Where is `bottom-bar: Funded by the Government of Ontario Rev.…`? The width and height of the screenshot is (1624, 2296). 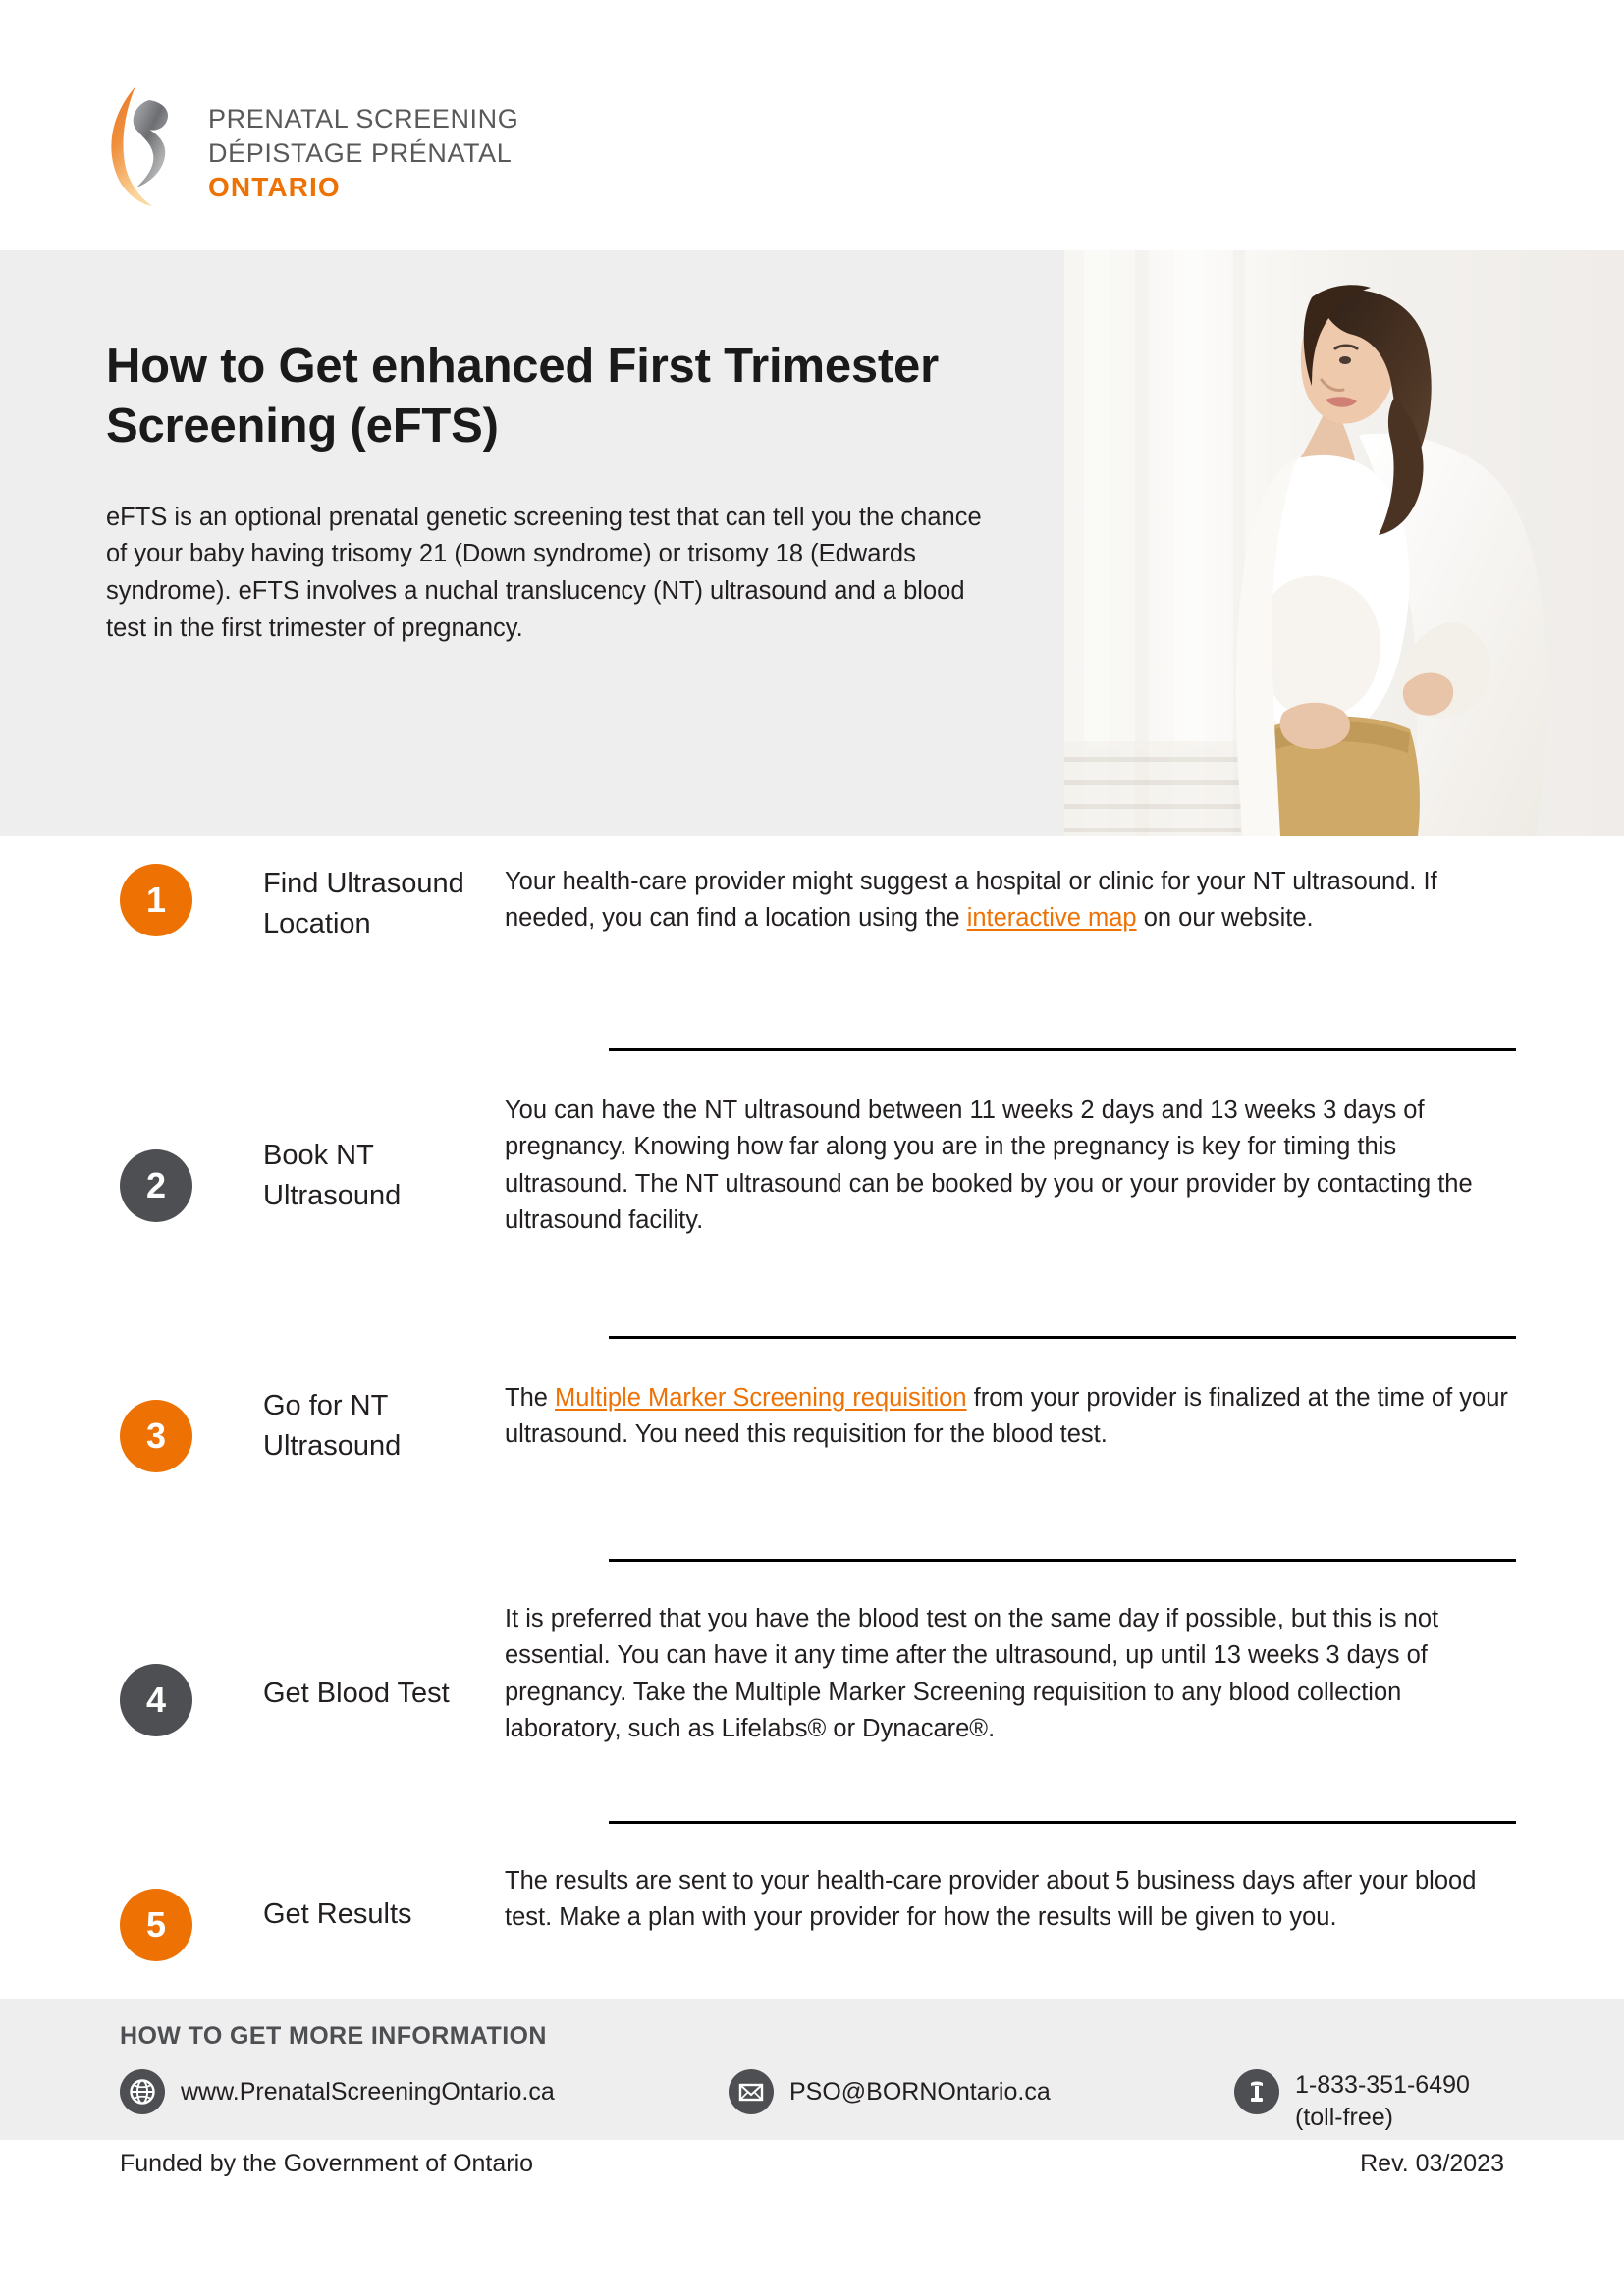
bottom-bar: Funded by the Government of Ontario Rev.… is located at coordinates (812, 2164).